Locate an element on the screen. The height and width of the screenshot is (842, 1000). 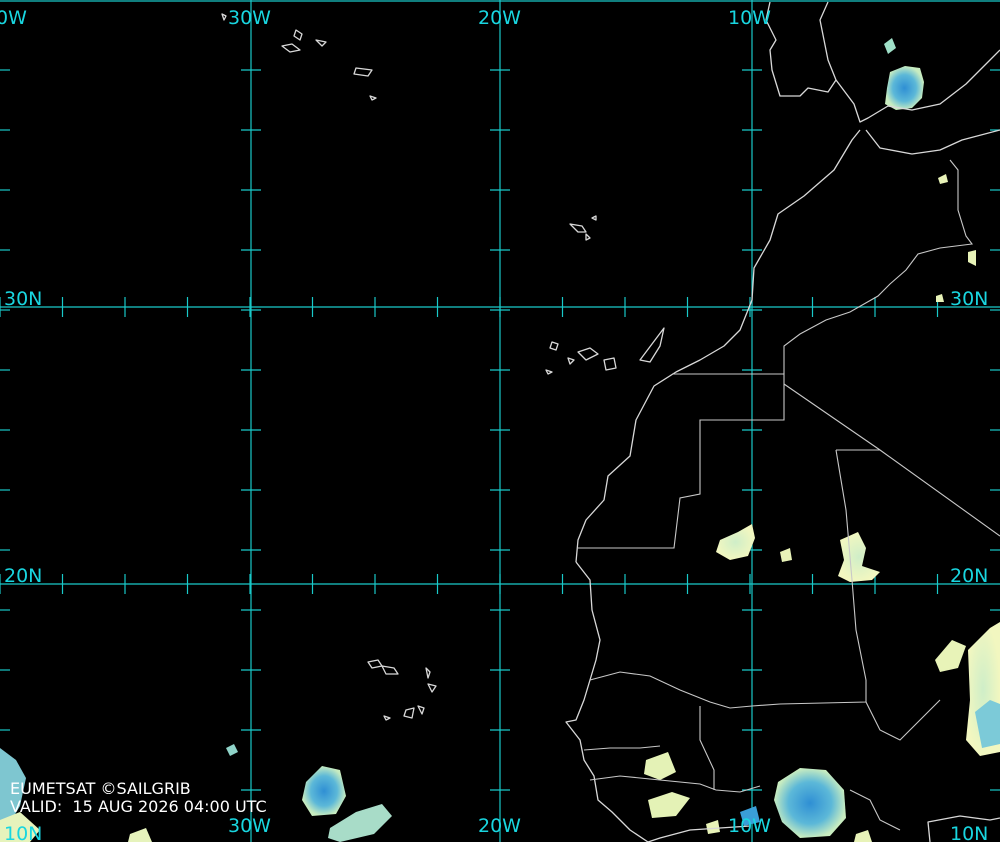
label-10n-left: 10N is located at coordinates (23, 832).